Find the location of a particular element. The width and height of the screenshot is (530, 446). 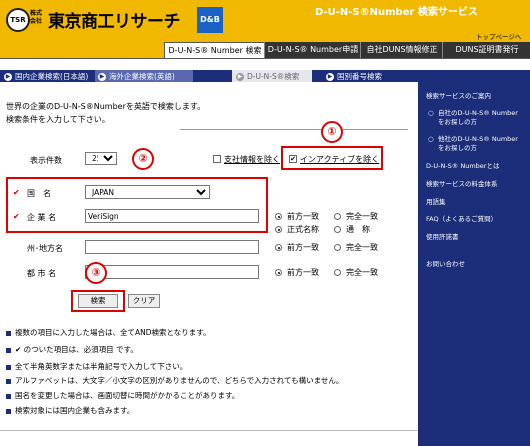

company-full-radio is located at coordinates (337, 216).